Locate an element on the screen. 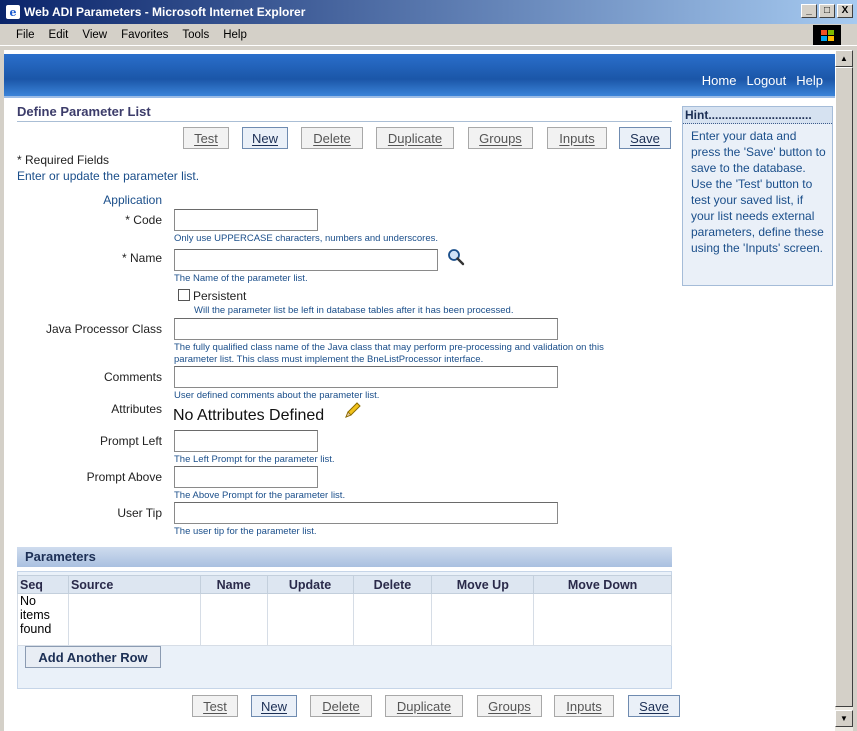 The image size is (857, 731). attributes-label: Attributes is located at coordinates (136, 409).